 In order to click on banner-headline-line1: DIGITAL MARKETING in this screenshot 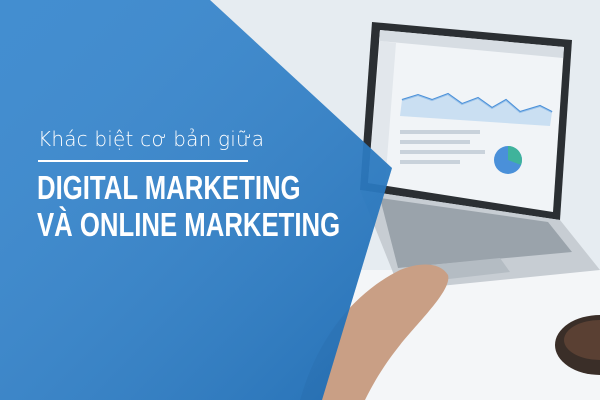, I will do `click(169, 187)`.